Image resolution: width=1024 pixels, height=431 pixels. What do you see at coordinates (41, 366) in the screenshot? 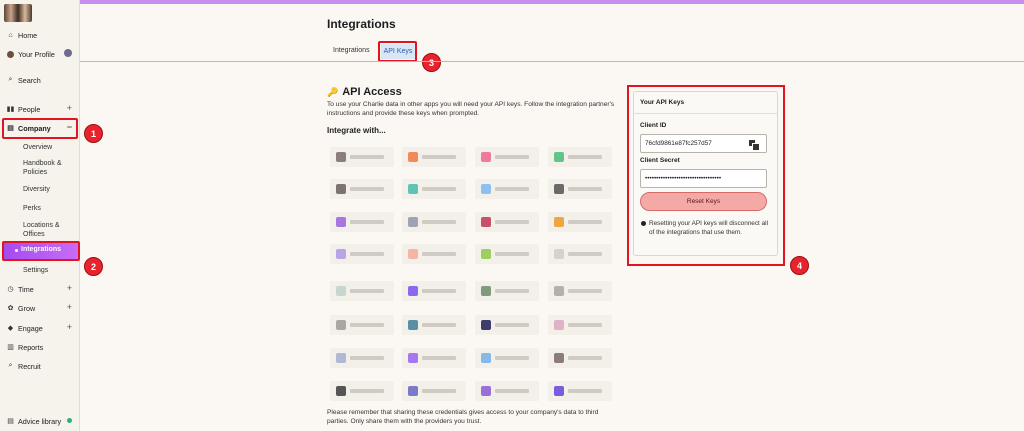
I see `sidebar-item-recruit: ⌕ Recruit` at bounding box center [41, 366].